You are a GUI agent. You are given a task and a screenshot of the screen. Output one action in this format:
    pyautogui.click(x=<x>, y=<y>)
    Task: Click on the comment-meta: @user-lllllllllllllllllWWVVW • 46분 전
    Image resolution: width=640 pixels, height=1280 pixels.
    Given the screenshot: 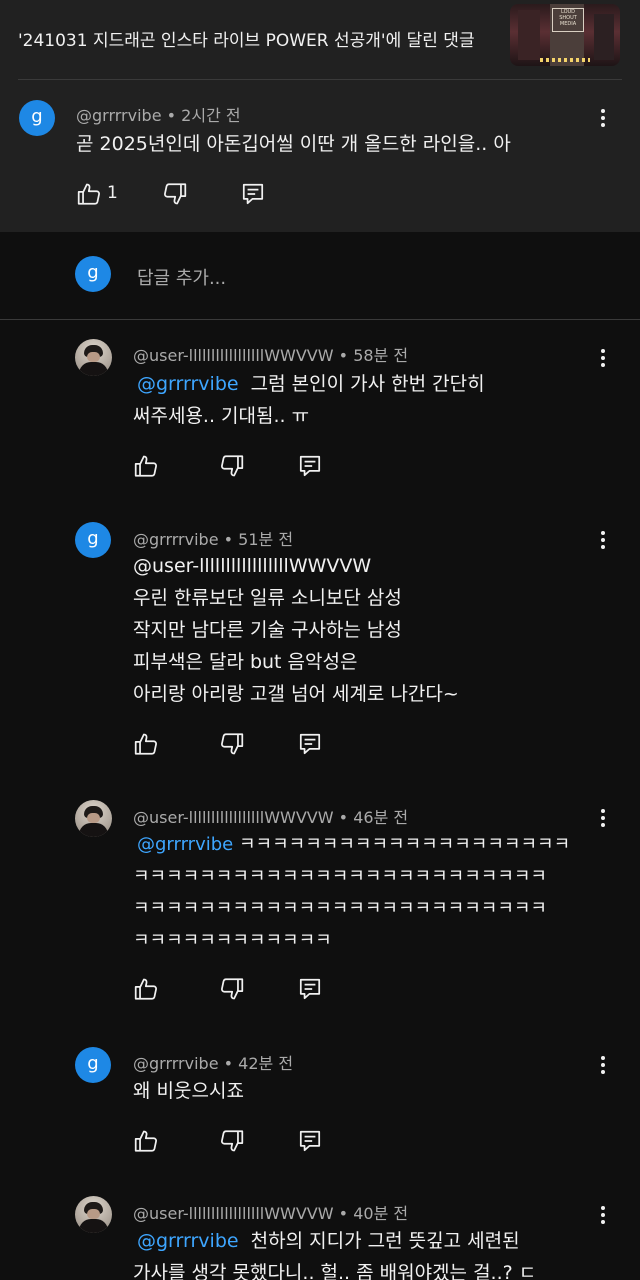 What is the action you would take?
    pyautogui.click(x=270, y=816)
    